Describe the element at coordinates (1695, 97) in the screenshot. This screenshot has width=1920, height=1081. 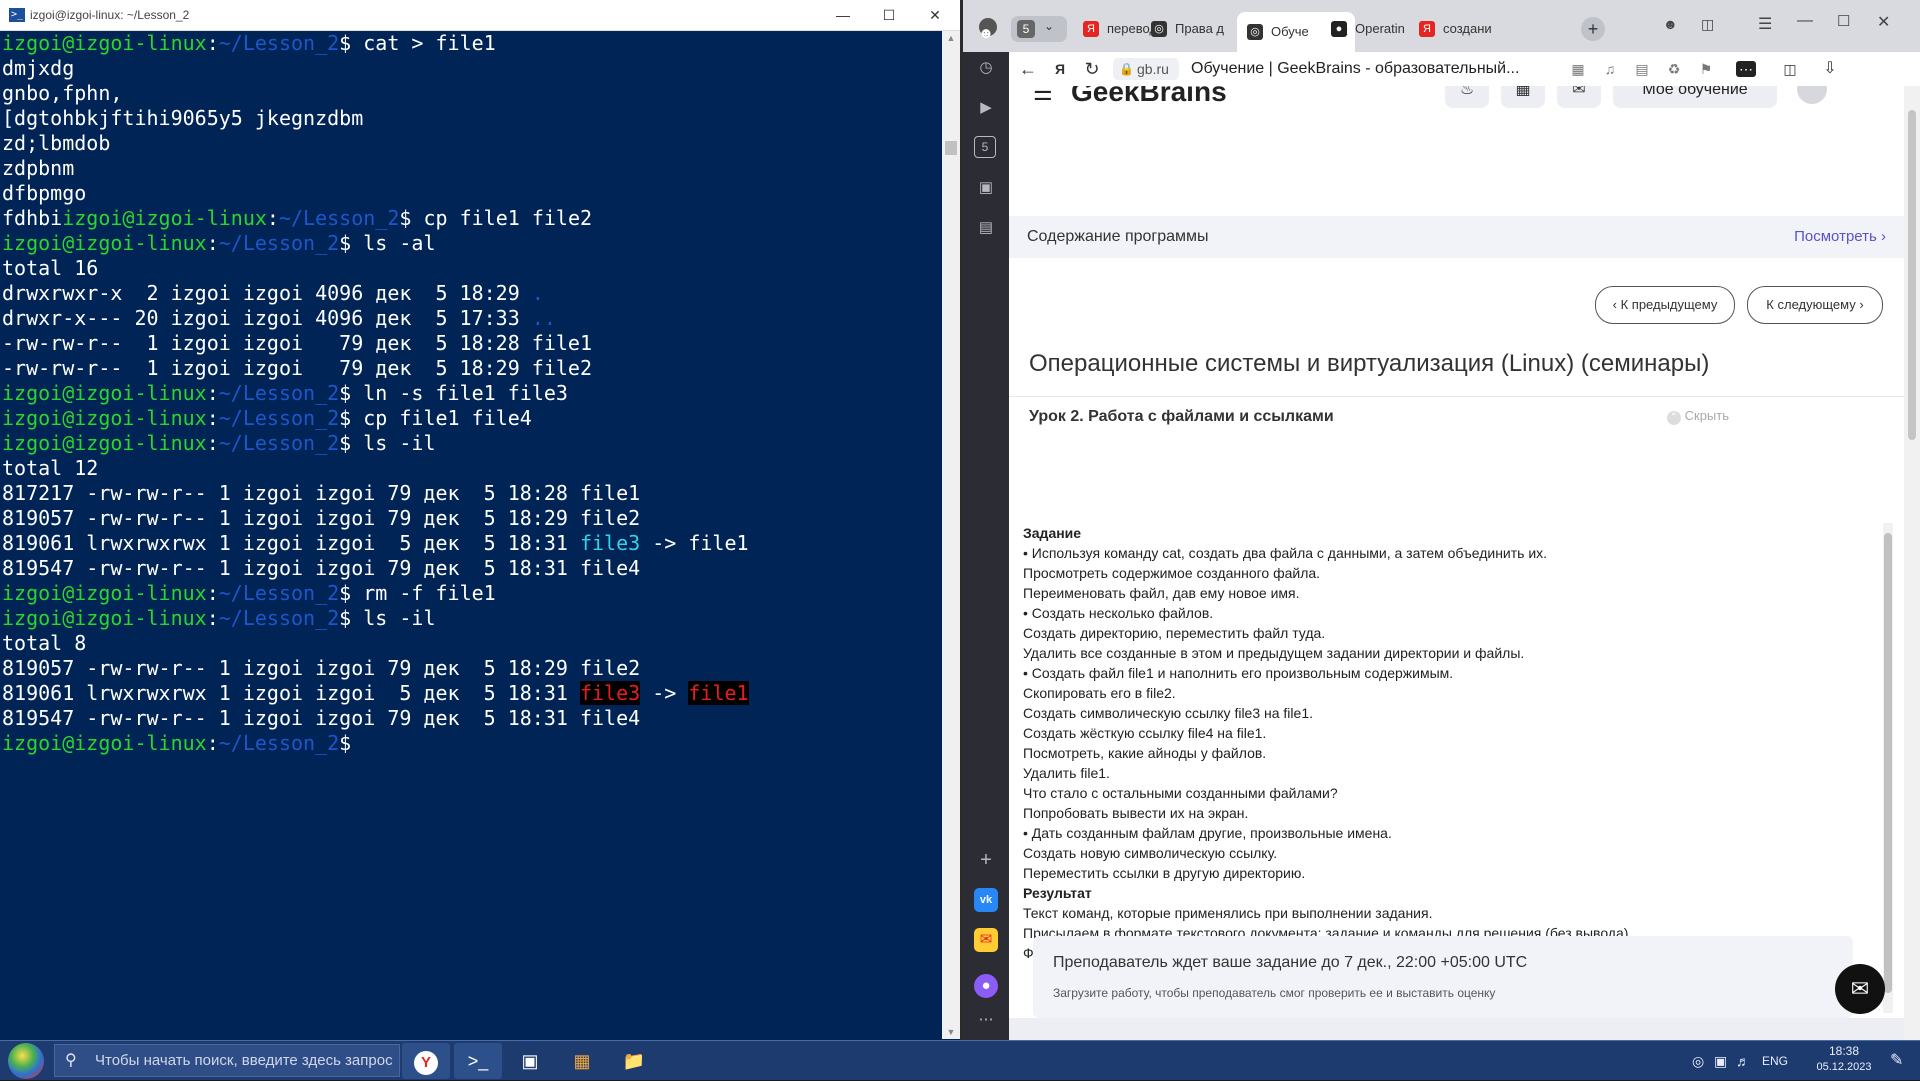
I see `my-learning-button: Мое обучение` at that location.